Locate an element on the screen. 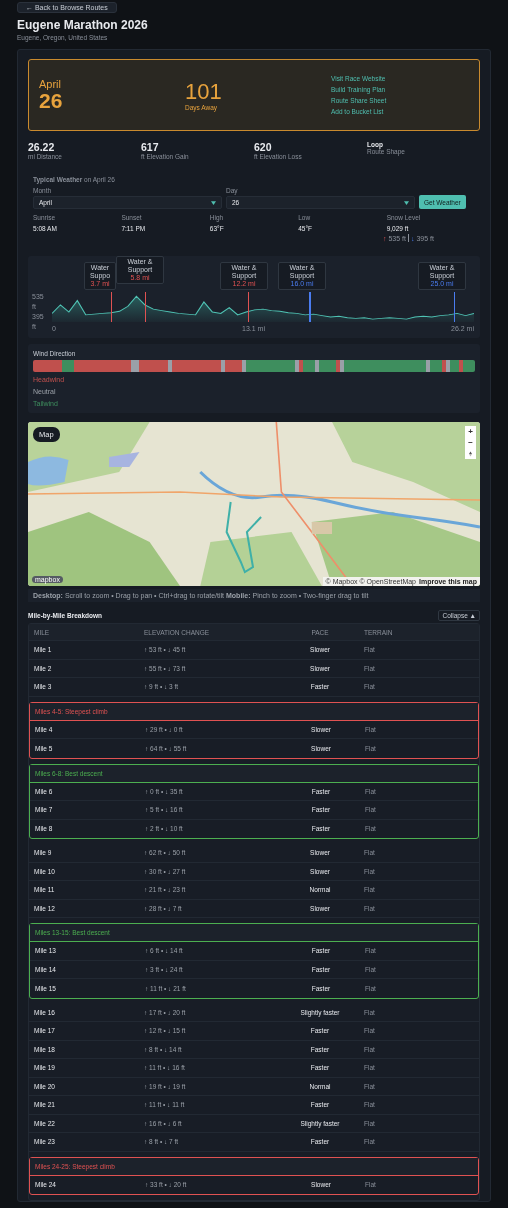 Image resolution: width=508 pixels, height=1208 pixels. countdown-number: 101 is located at coordinates (204, 91).